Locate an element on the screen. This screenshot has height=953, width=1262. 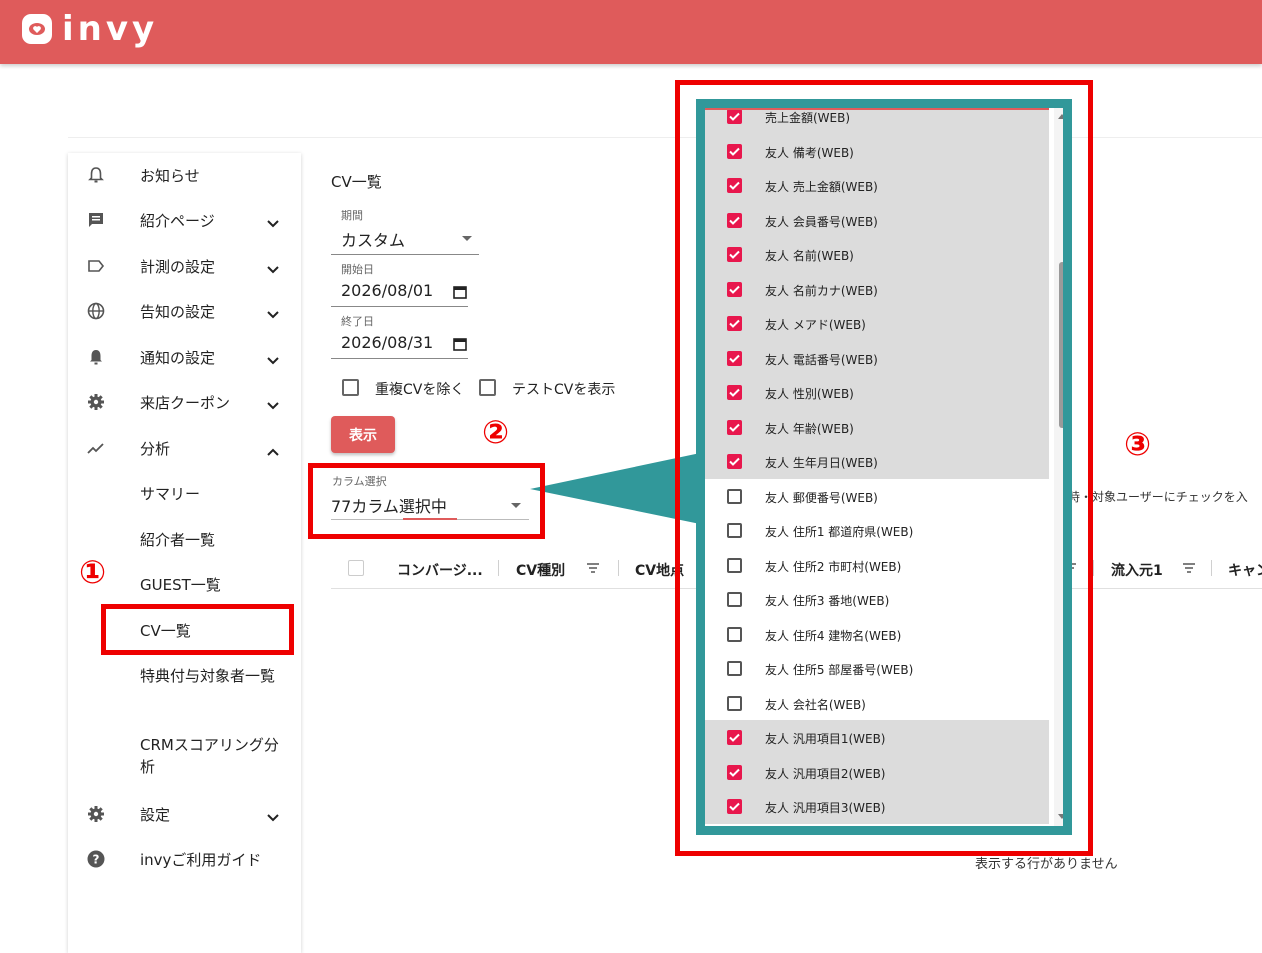
help-icon: ? is located at coordinates (96, 859).